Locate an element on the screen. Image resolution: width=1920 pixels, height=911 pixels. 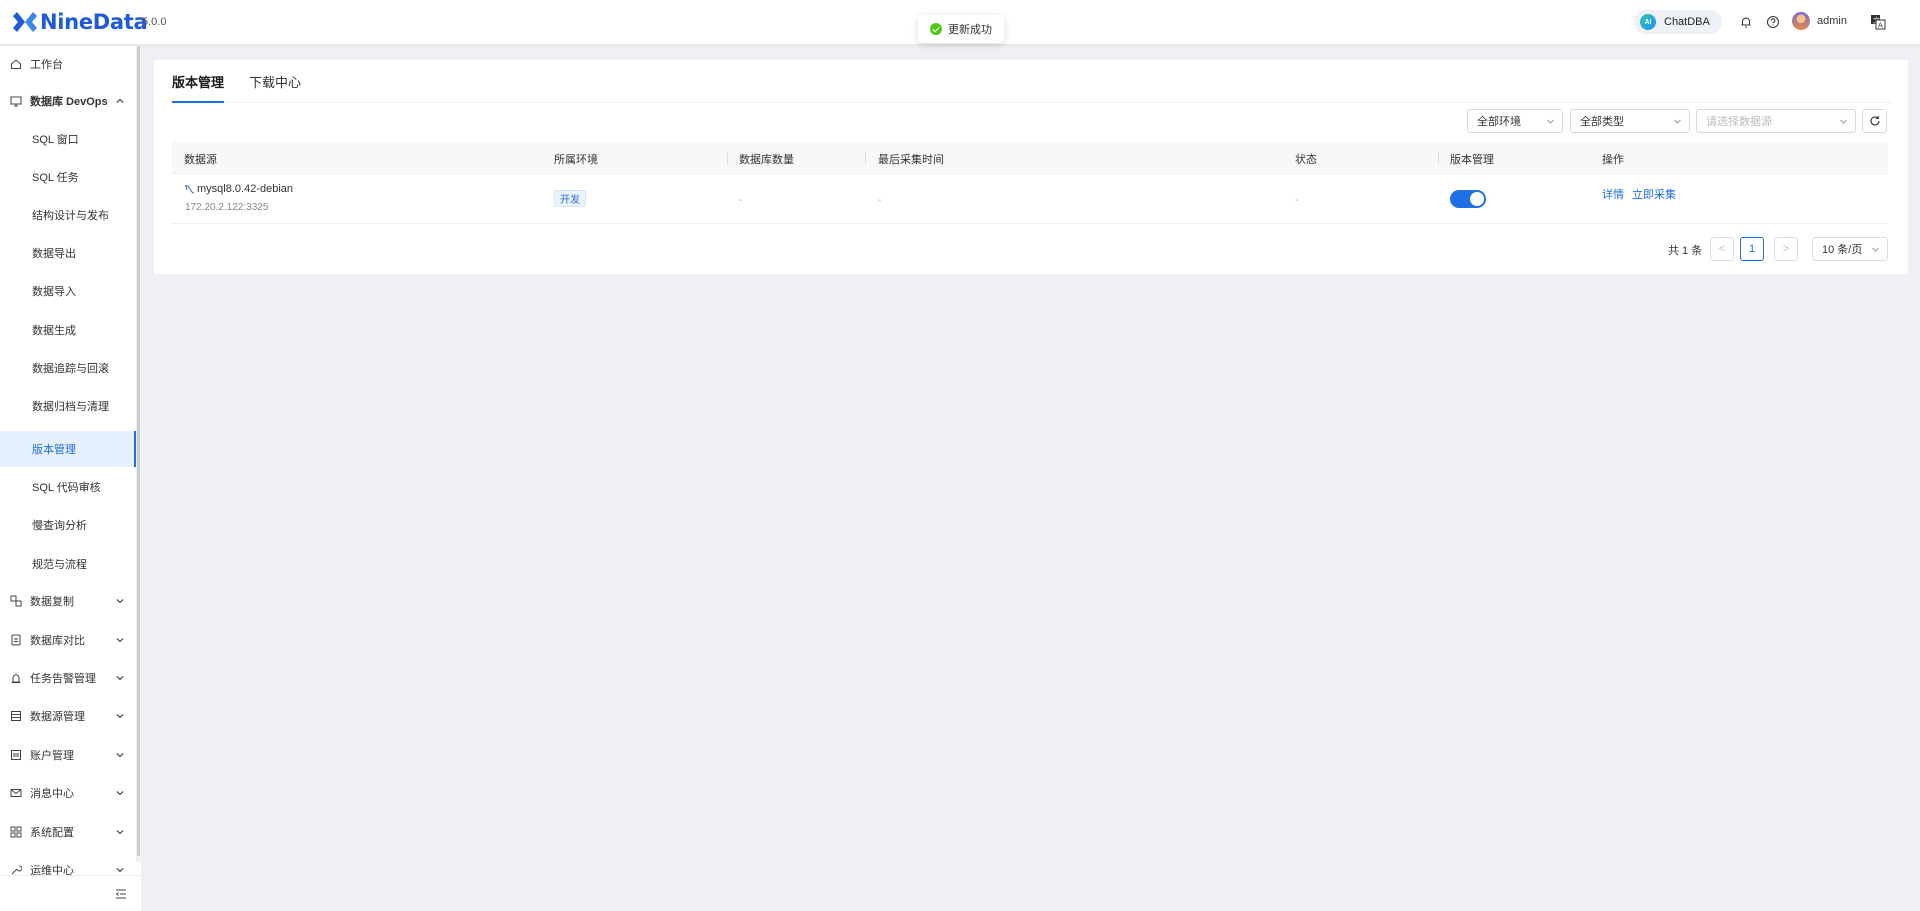
sidebar-sub-sql-window: SQL 窗口 is located at coordinates (68, 139).